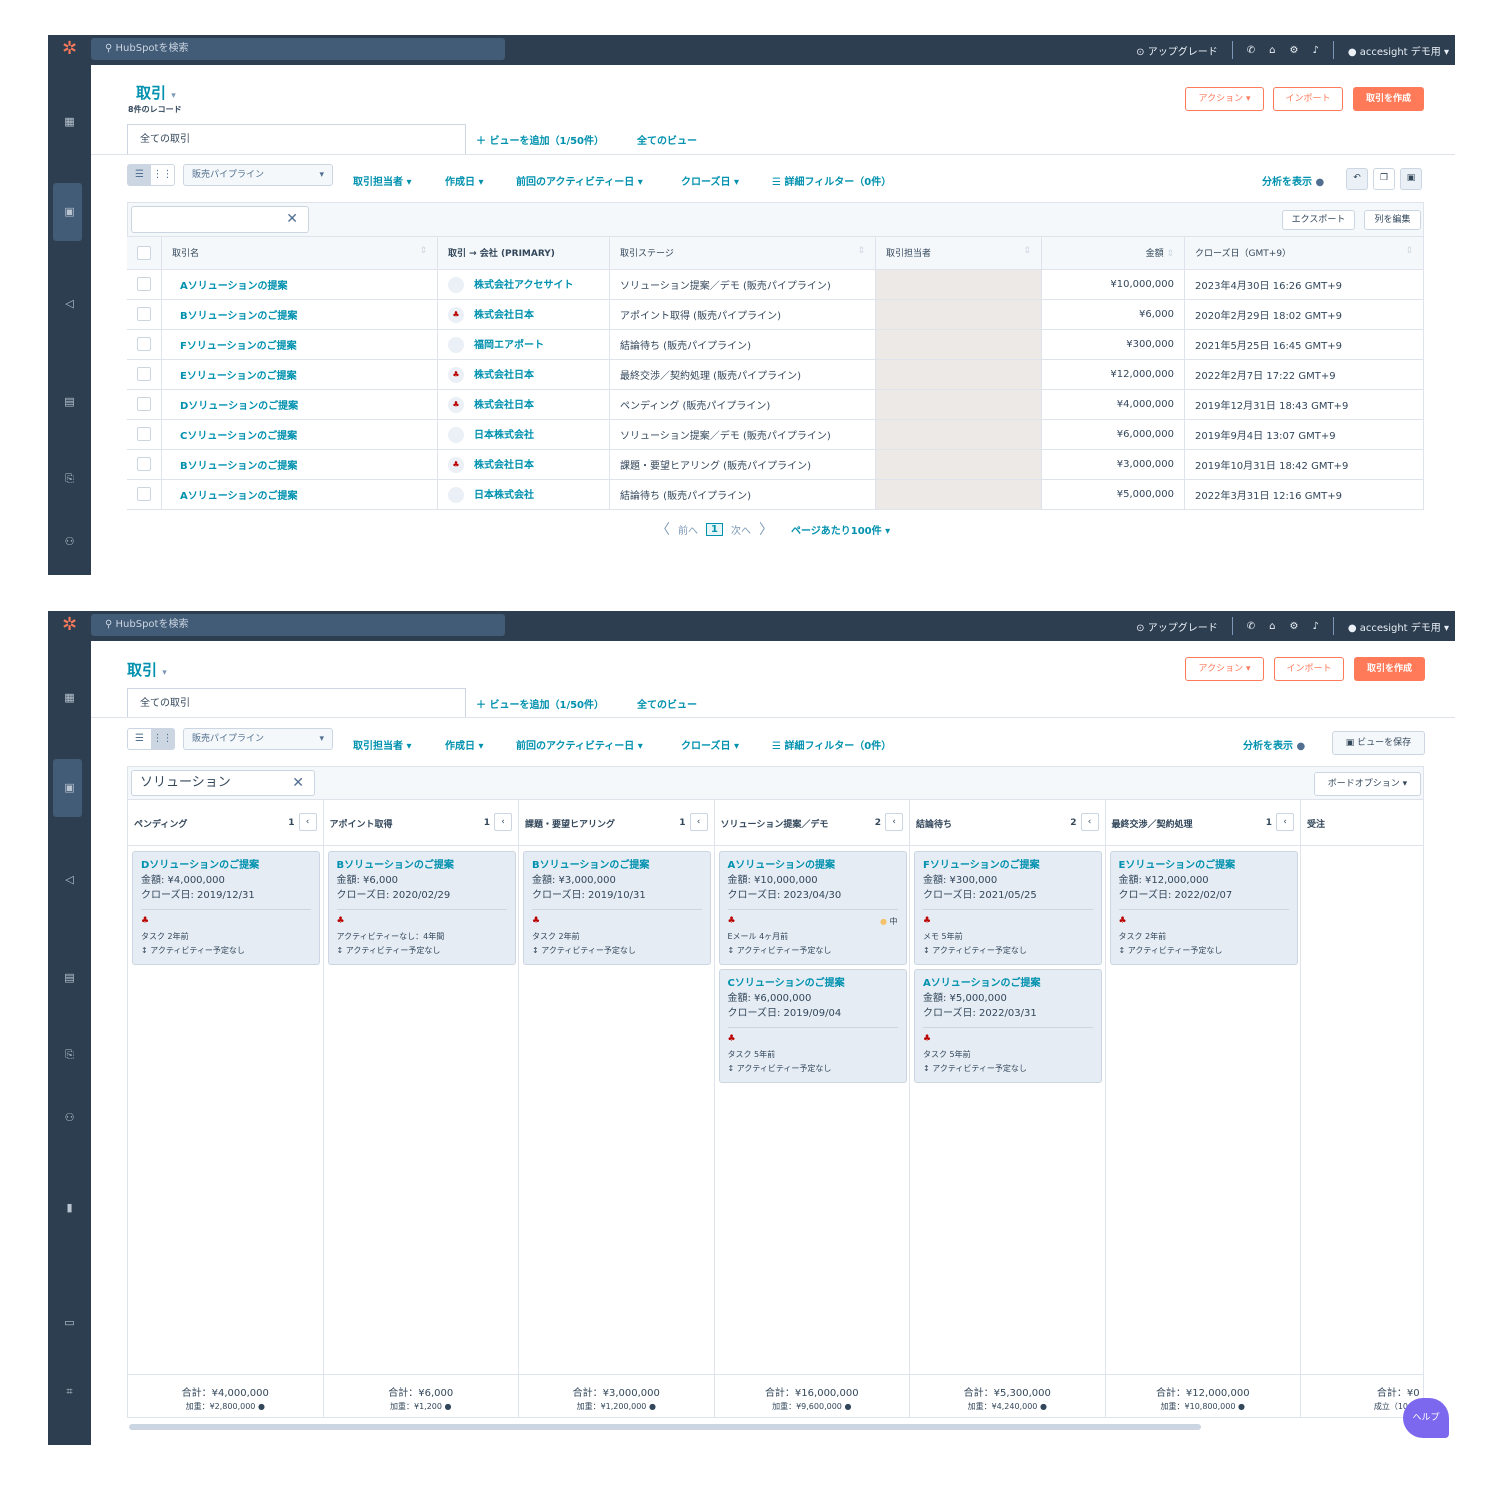 The image size is (1500, 1503). I want to click on list-view-icon: ☰, so click(139, 739).